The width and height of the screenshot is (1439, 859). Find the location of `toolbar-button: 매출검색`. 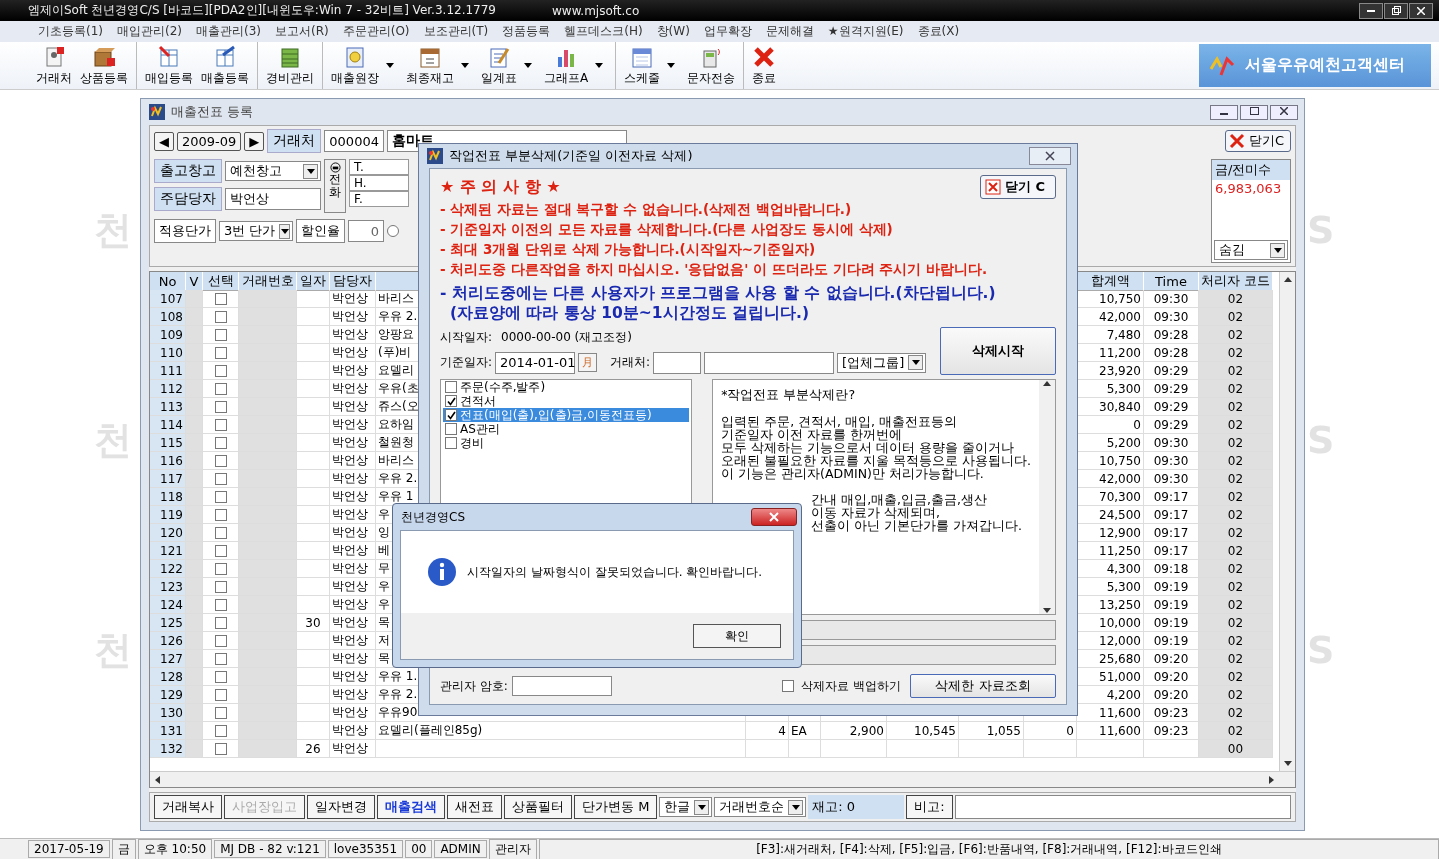

toolbar-button: 매출검색 is located at coordinates (411, 807).